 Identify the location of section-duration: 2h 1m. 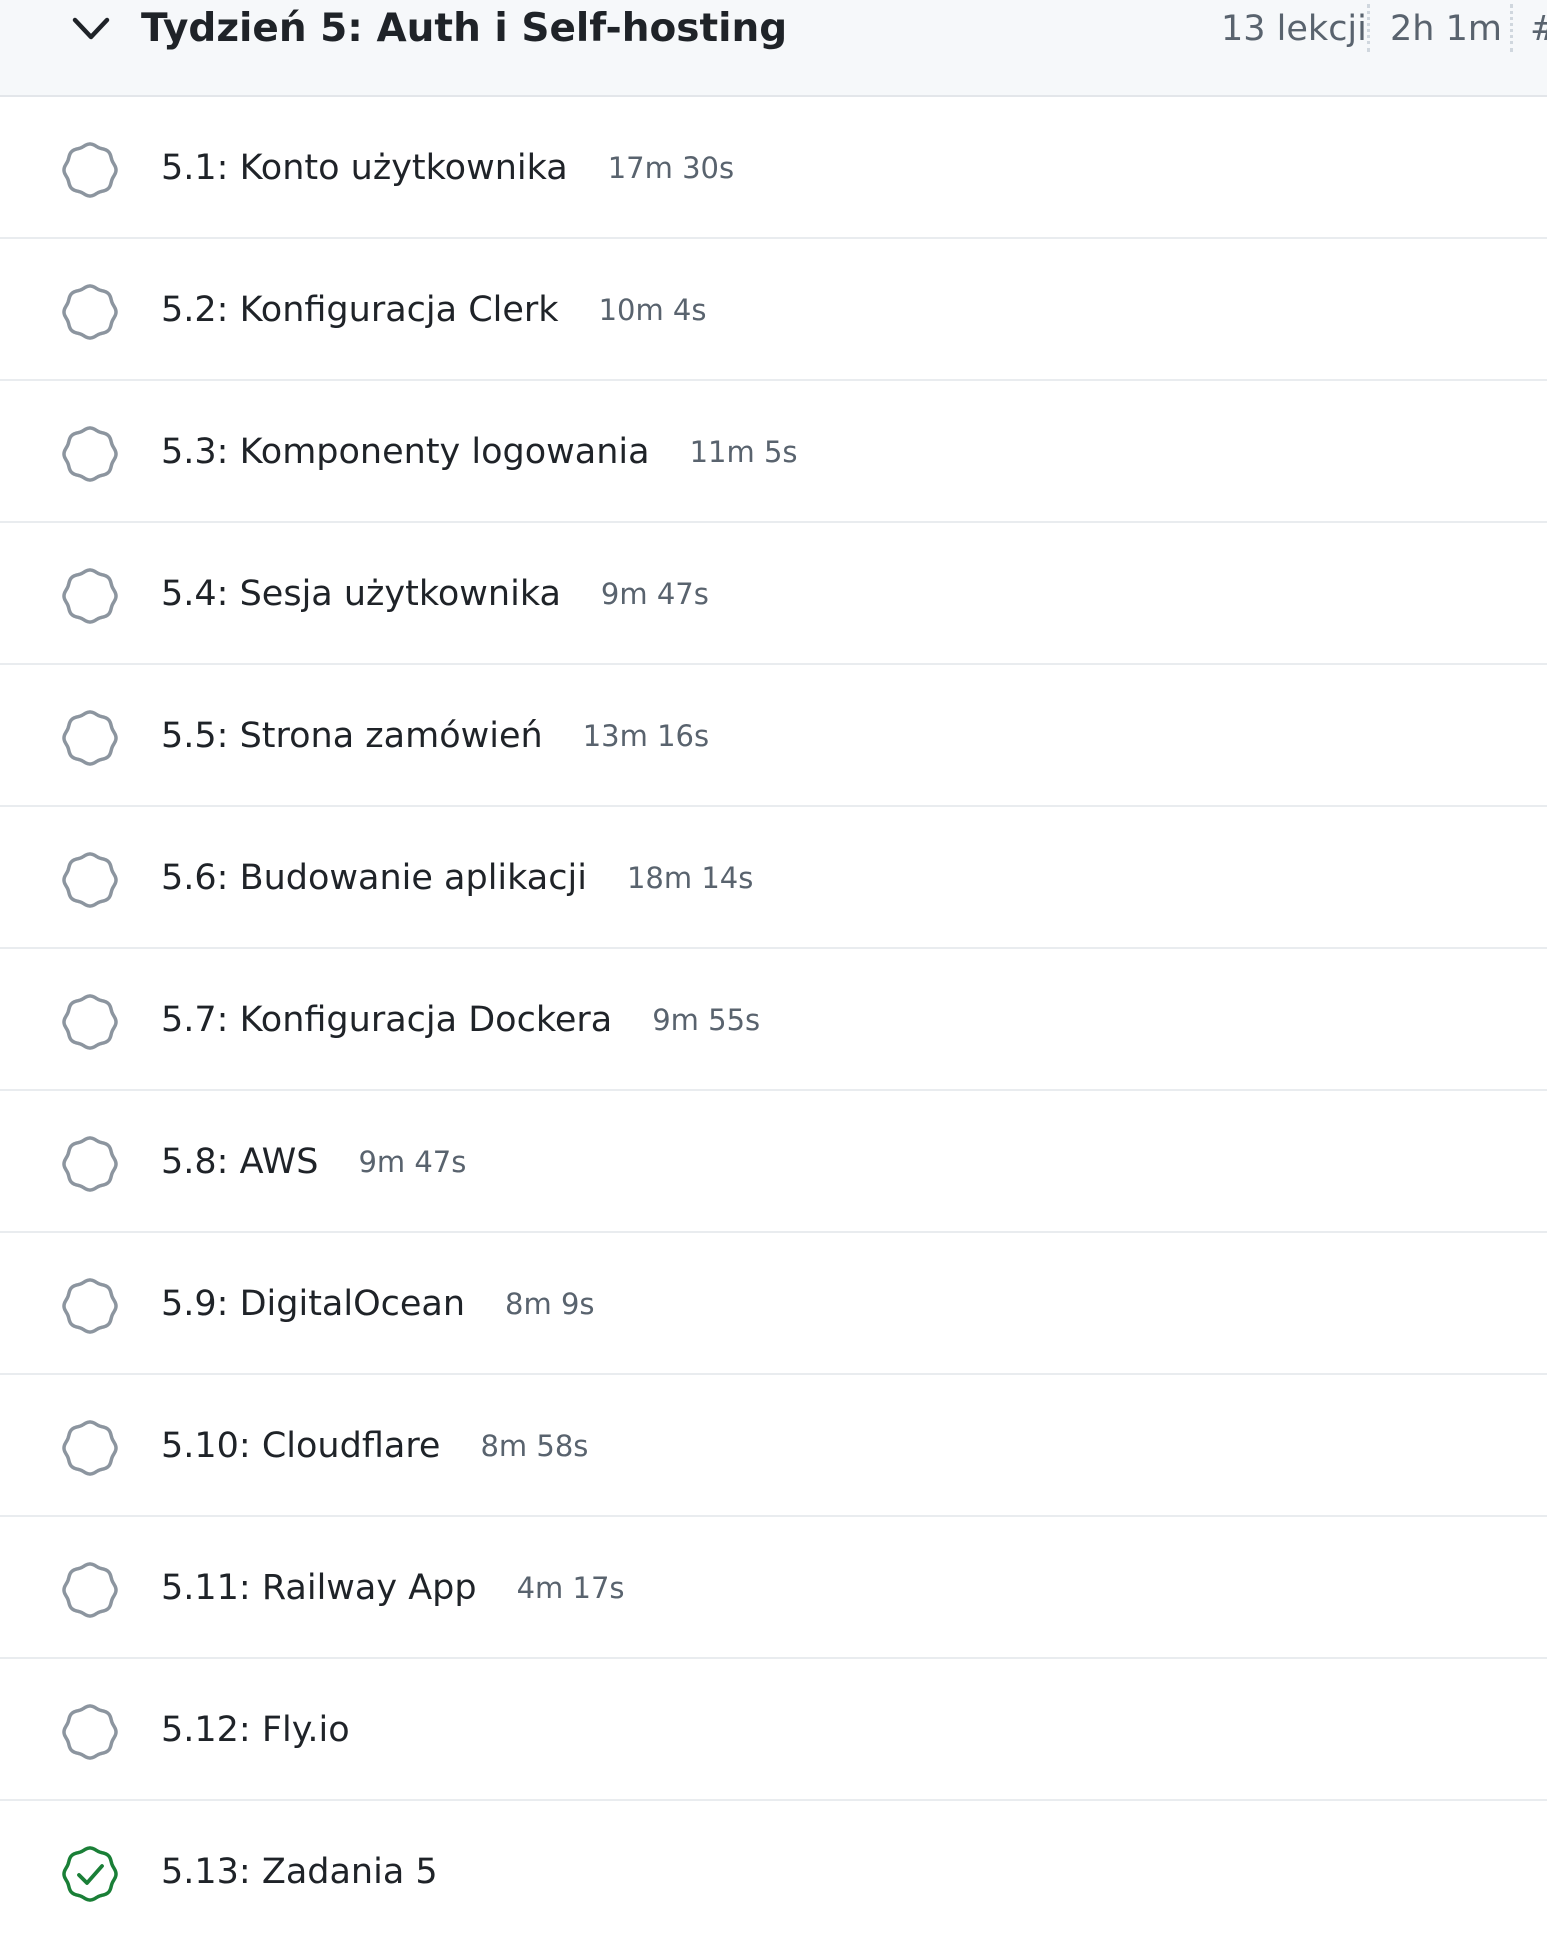
(1446, 29).